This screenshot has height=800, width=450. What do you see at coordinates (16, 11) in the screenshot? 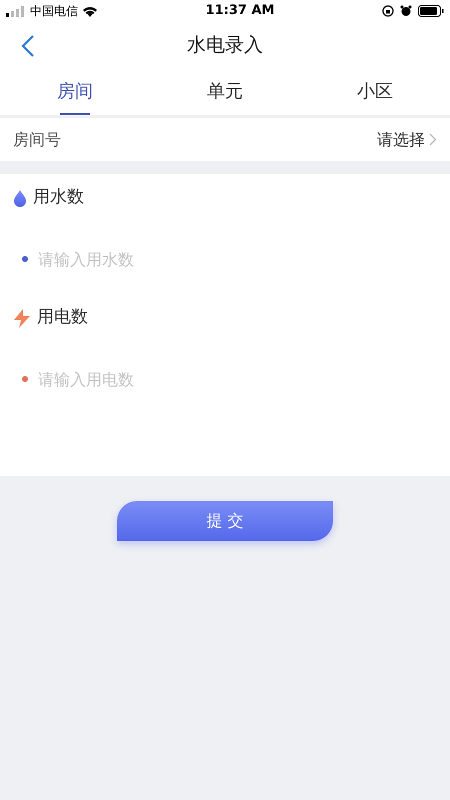
I see `signal-icon` at bounding box center [16, 11].